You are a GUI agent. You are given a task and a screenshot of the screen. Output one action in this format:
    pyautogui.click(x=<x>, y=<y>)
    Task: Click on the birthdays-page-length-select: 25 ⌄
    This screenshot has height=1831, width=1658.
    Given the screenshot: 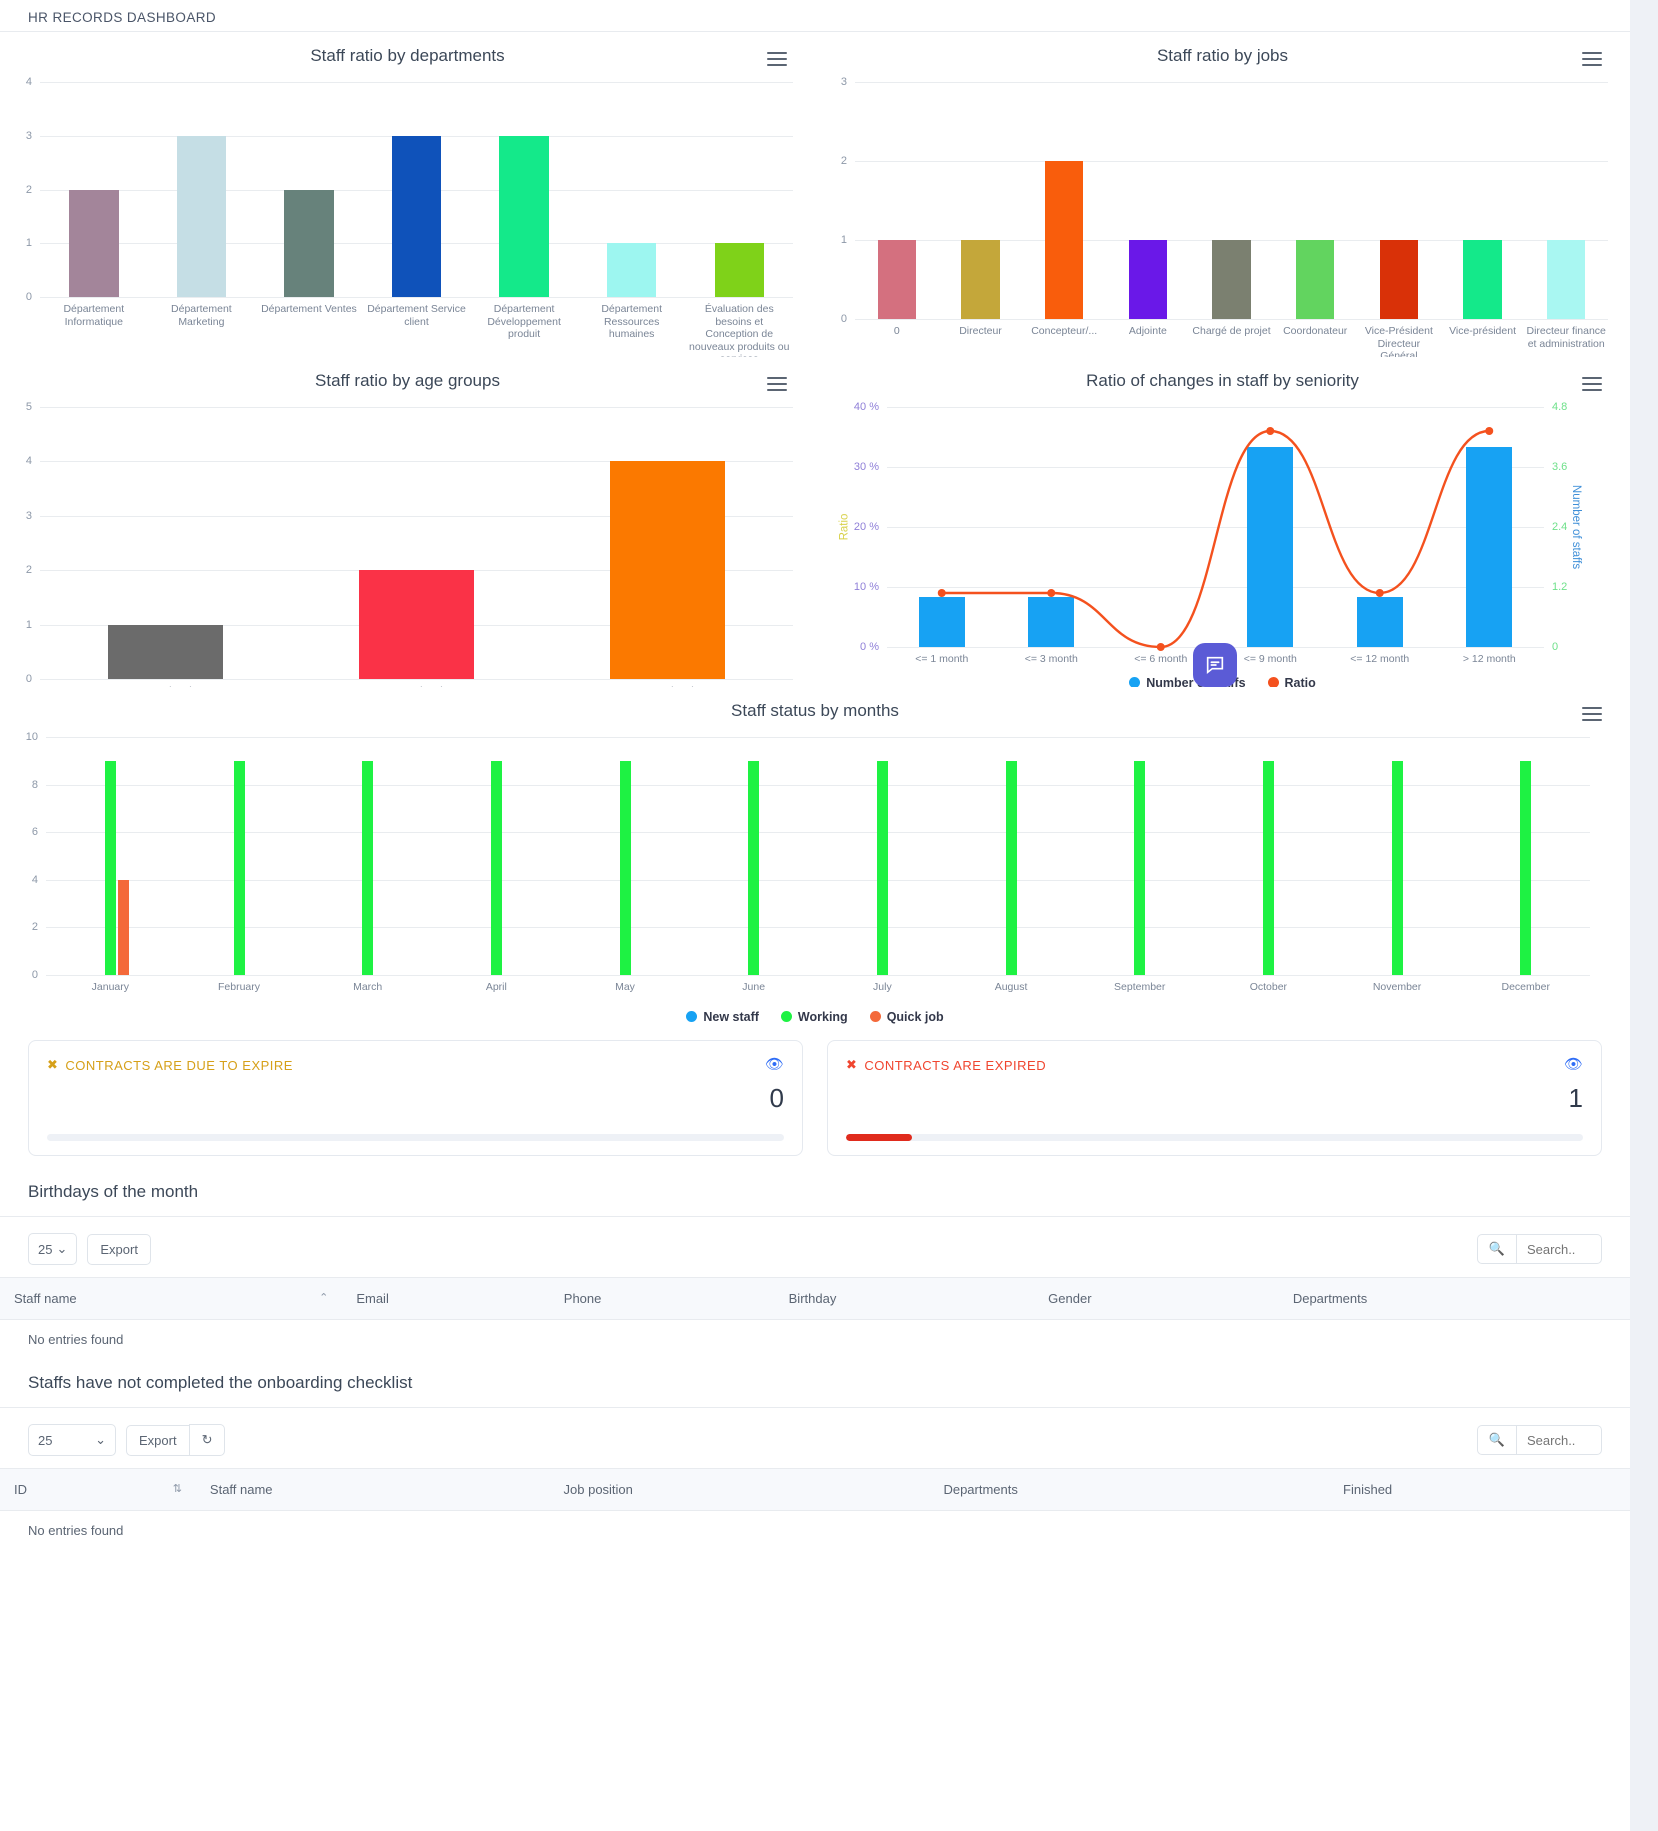 What is the action you would take?
    pyautogui.click(x=53, y=1249)
    